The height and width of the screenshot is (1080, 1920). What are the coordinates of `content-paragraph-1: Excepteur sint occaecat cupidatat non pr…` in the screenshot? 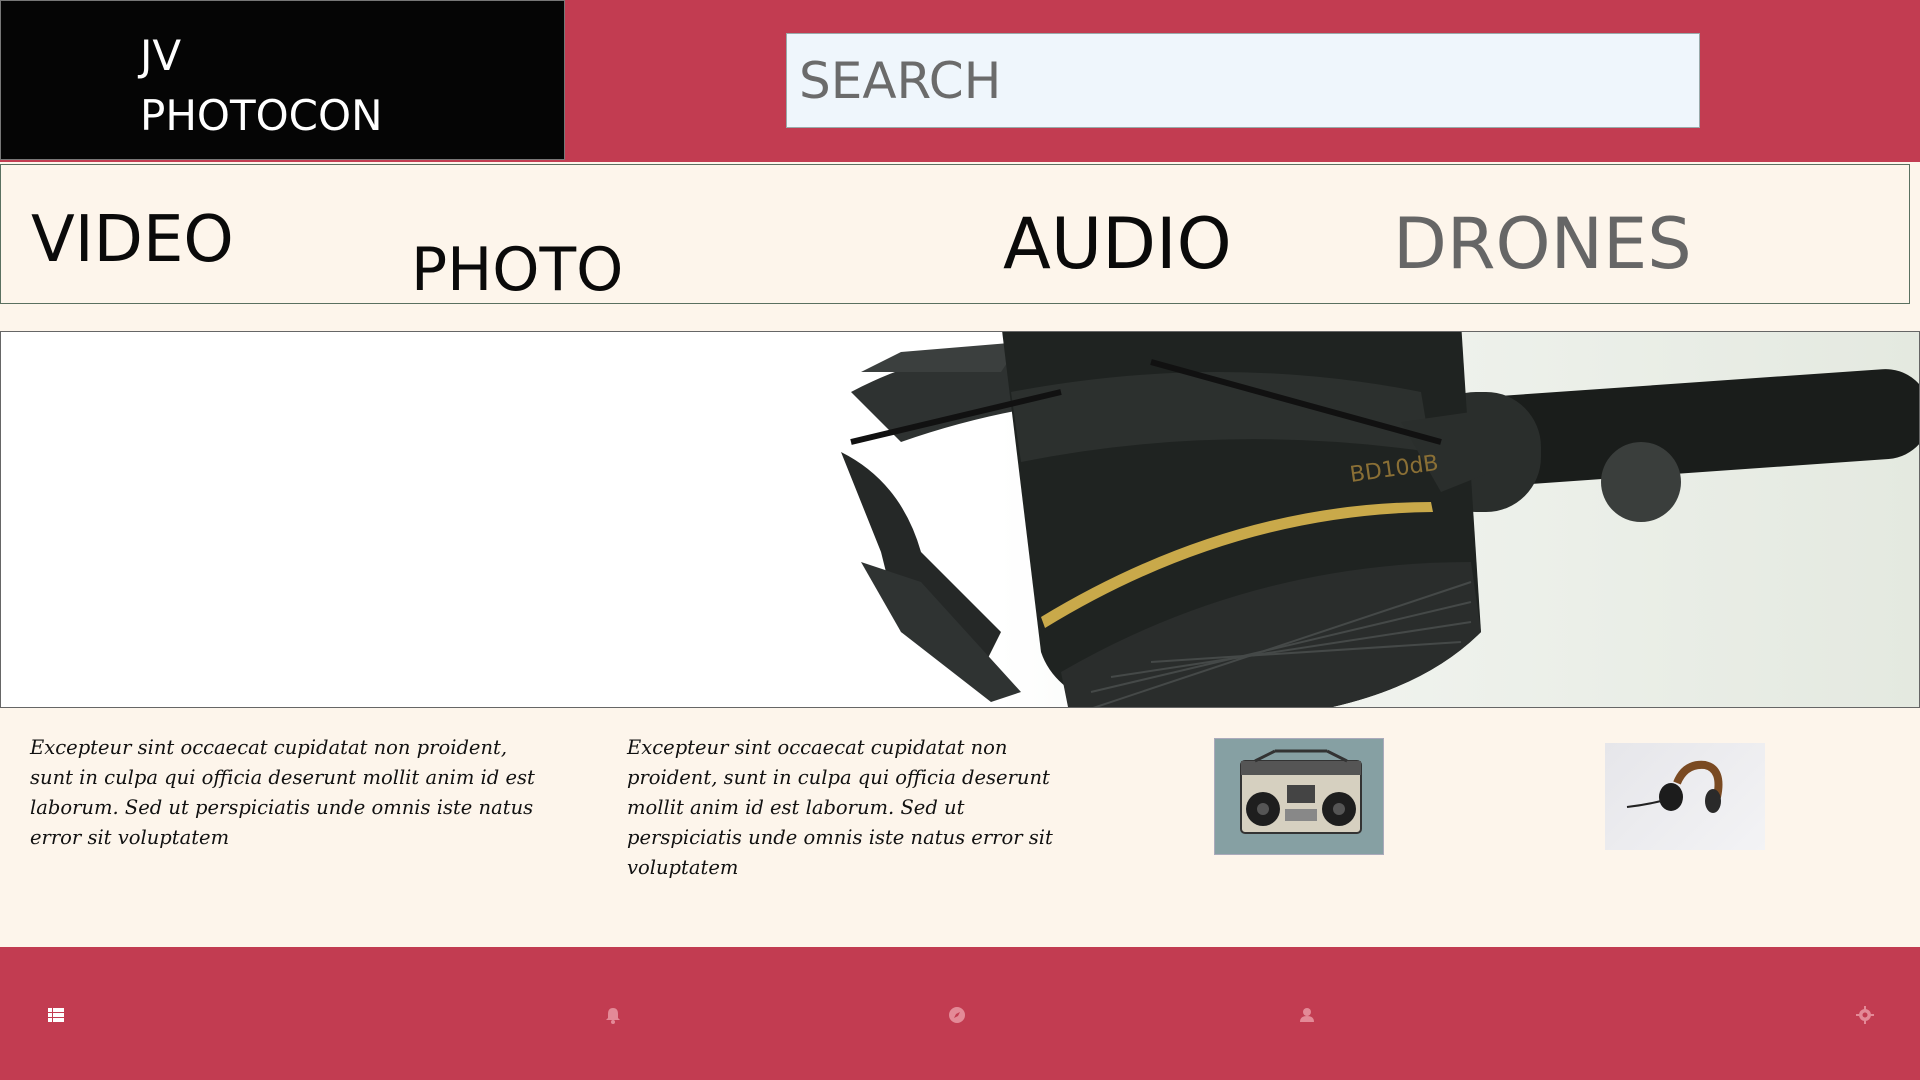 It's located at (282, 792).